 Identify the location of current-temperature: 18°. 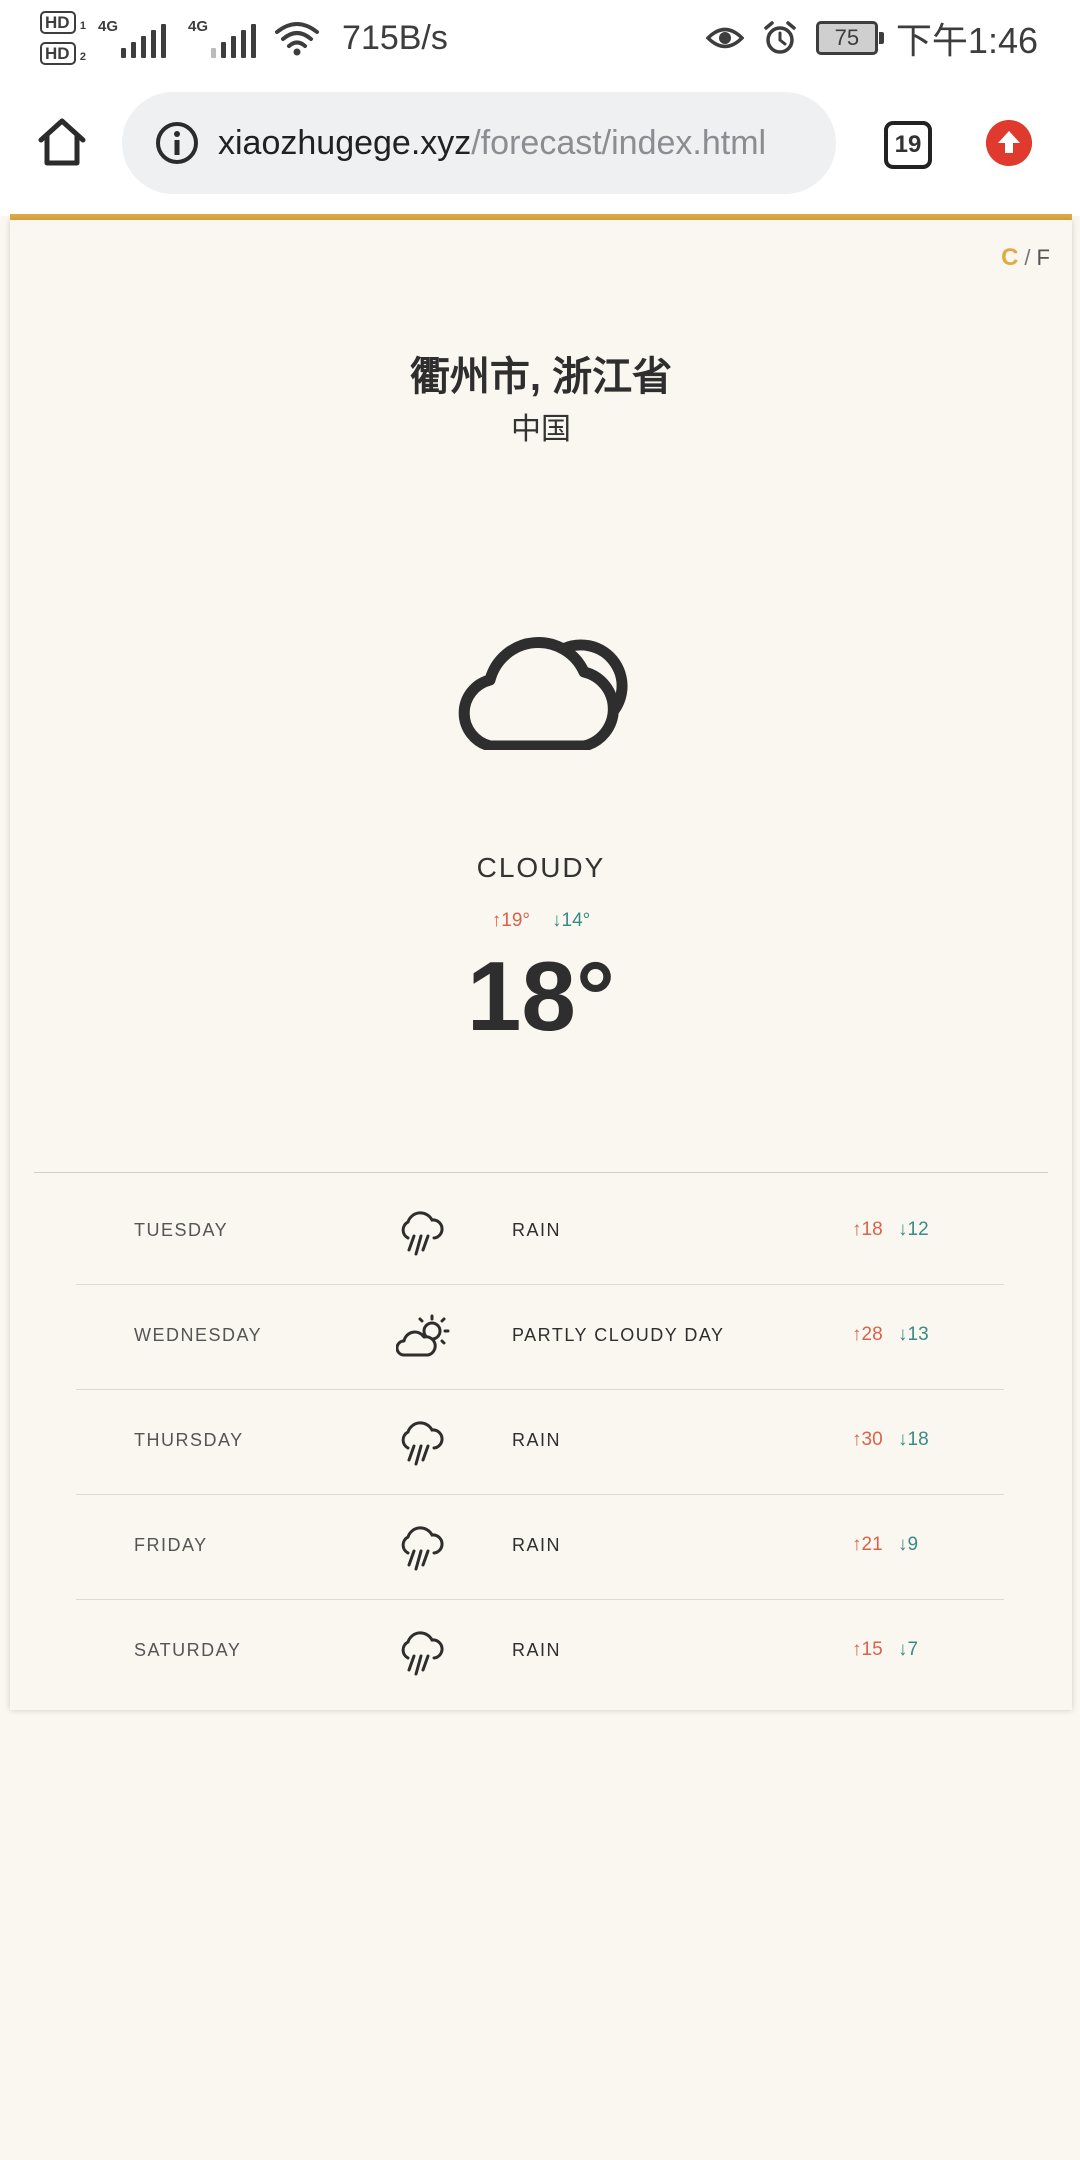
(541, 996).